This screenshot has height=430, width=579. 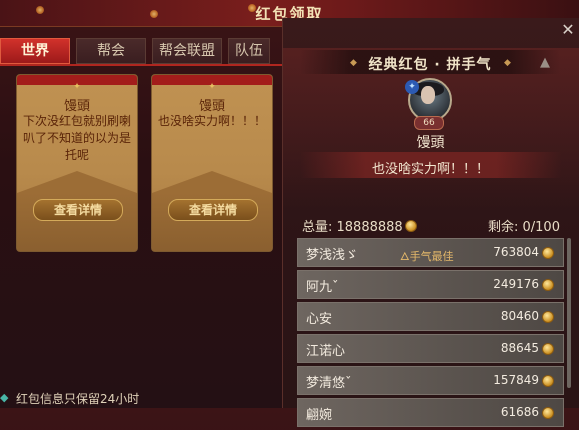 I want to click on warning-icon: ▲, so click(x=545, y=62).